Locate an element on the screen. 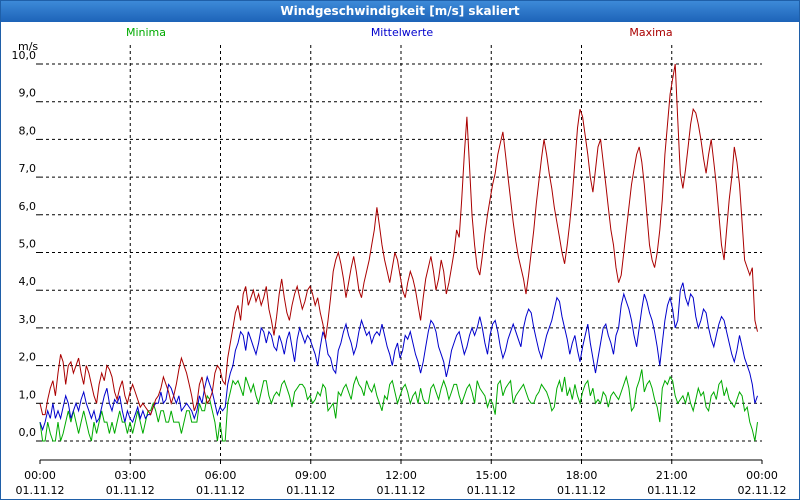 Image resolution: width=800 pixels, height=500 pixels. y-tick-label: 7,0 is located at coordinates (28, 168).